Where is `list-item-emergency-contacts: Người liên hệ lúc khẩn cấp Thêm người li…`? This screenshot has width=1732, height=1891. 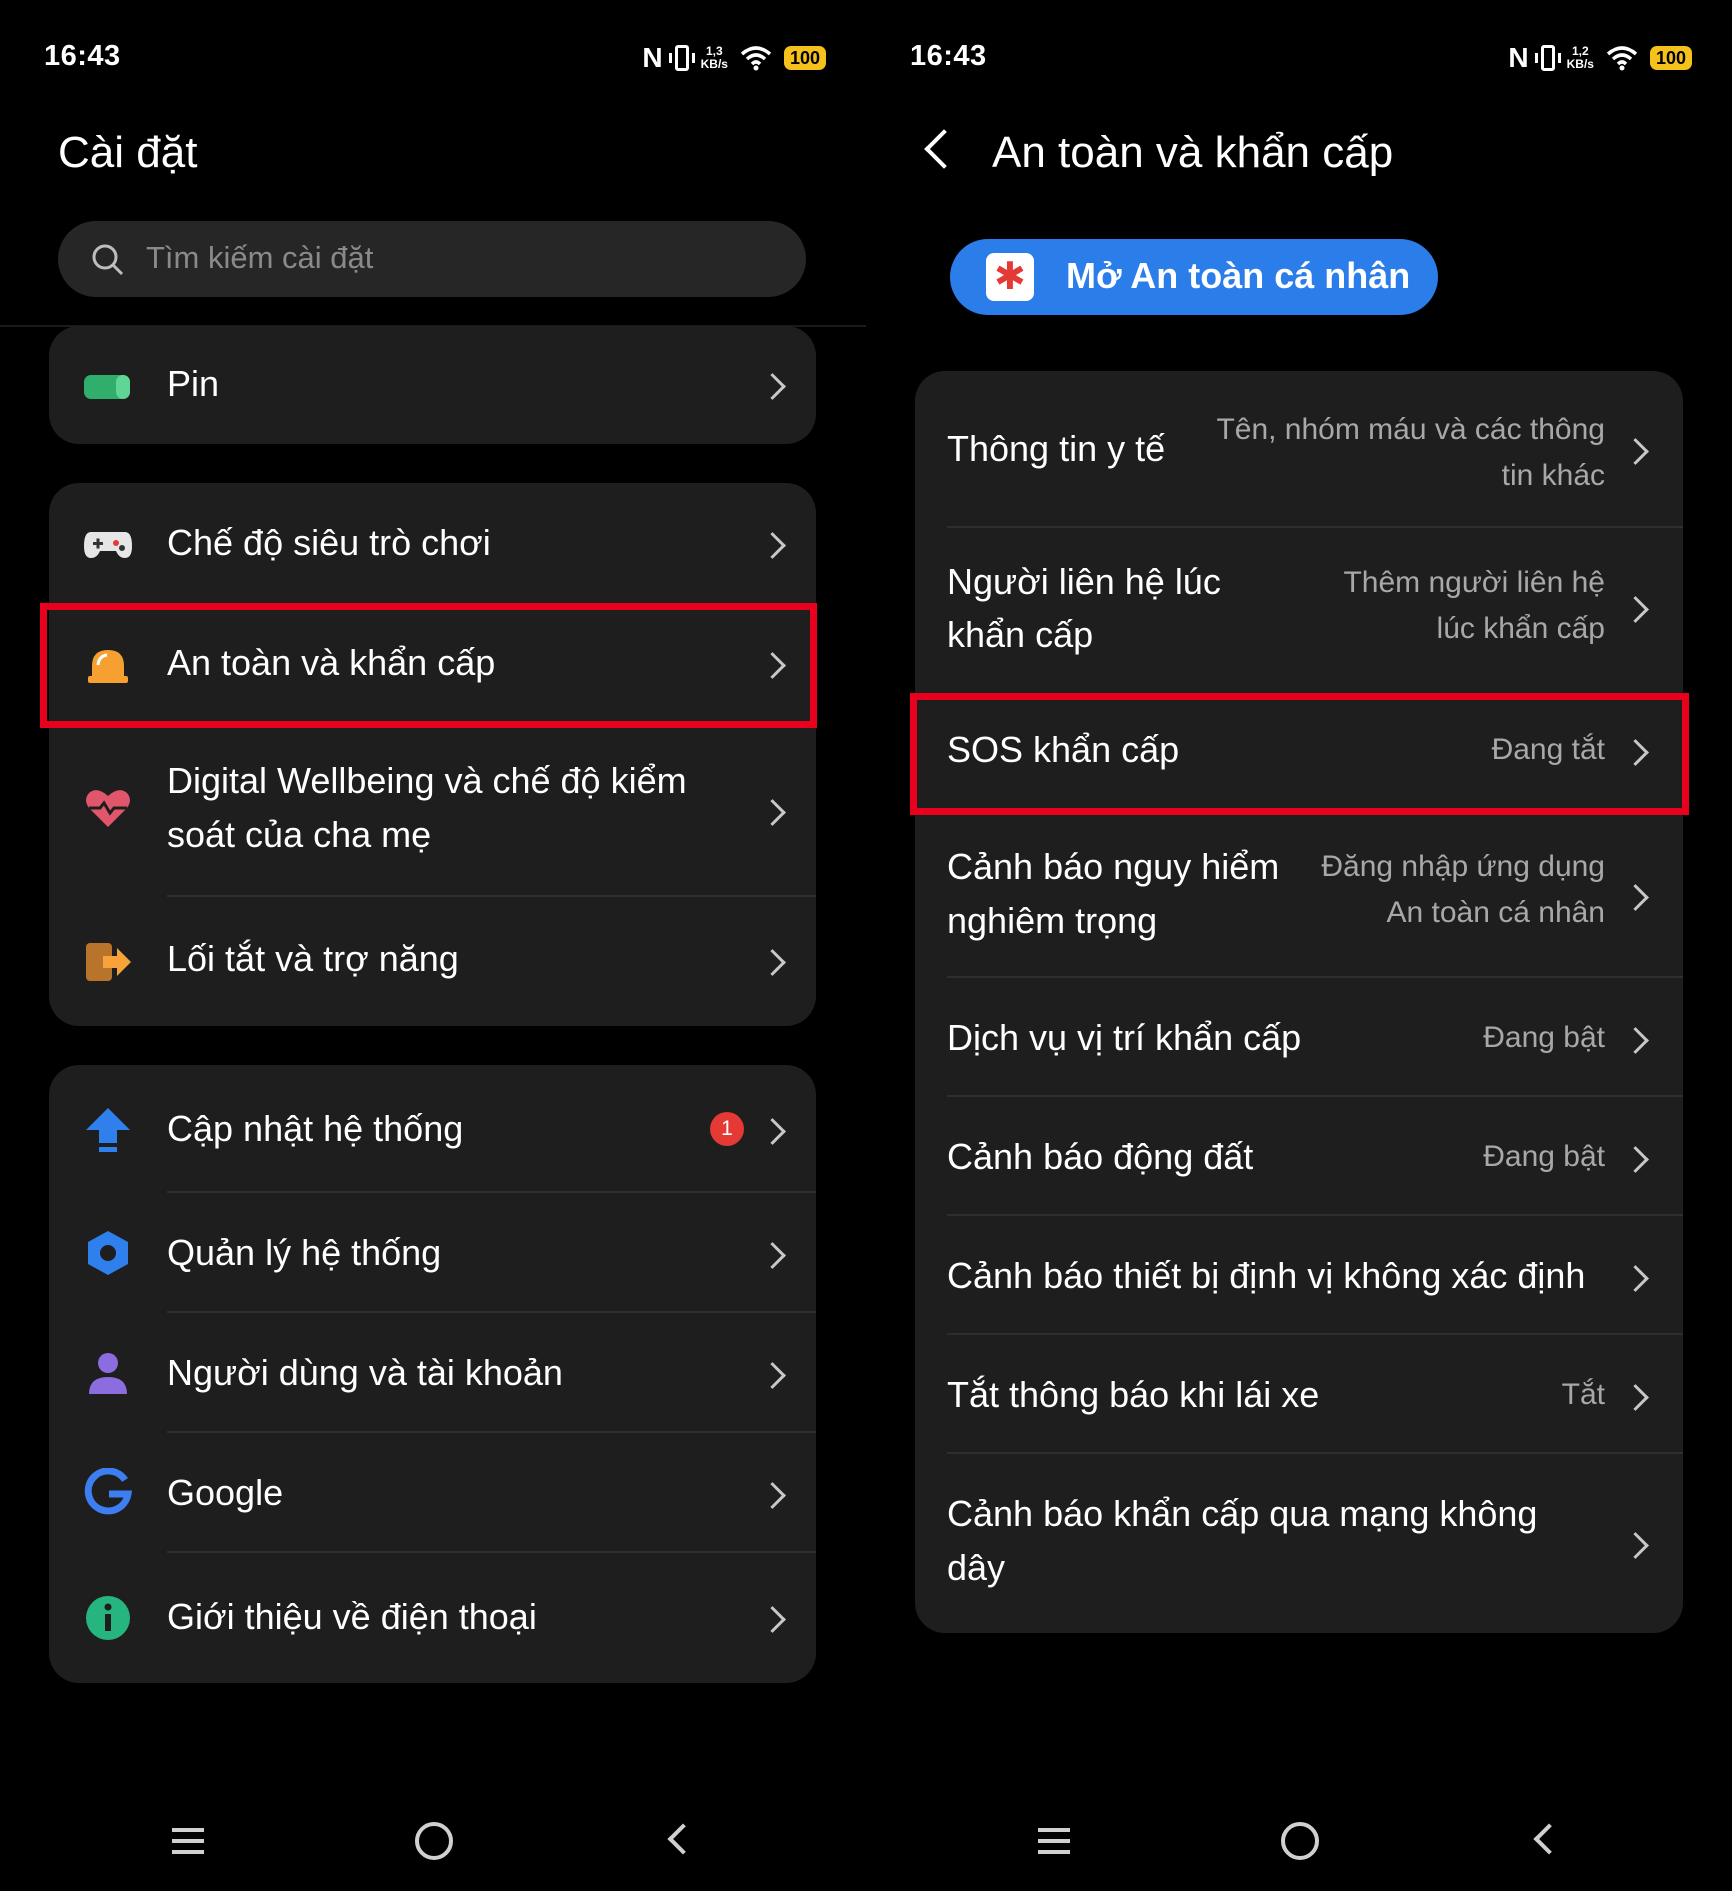
list-item-emergency-contacts: Người liên hệ lúc khẩn cấp Thêm người li… is located at coordinates (1299, 607).